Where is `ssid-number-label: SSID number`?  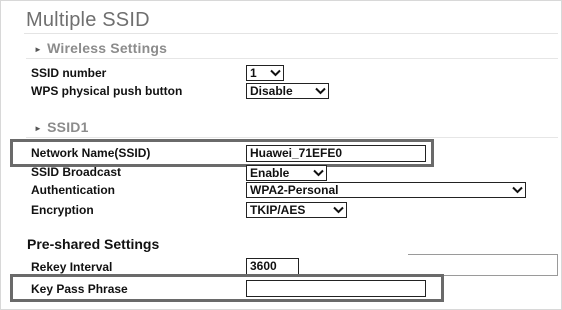 ssid-number-label: SSID number is located at coordinates (69, 73).